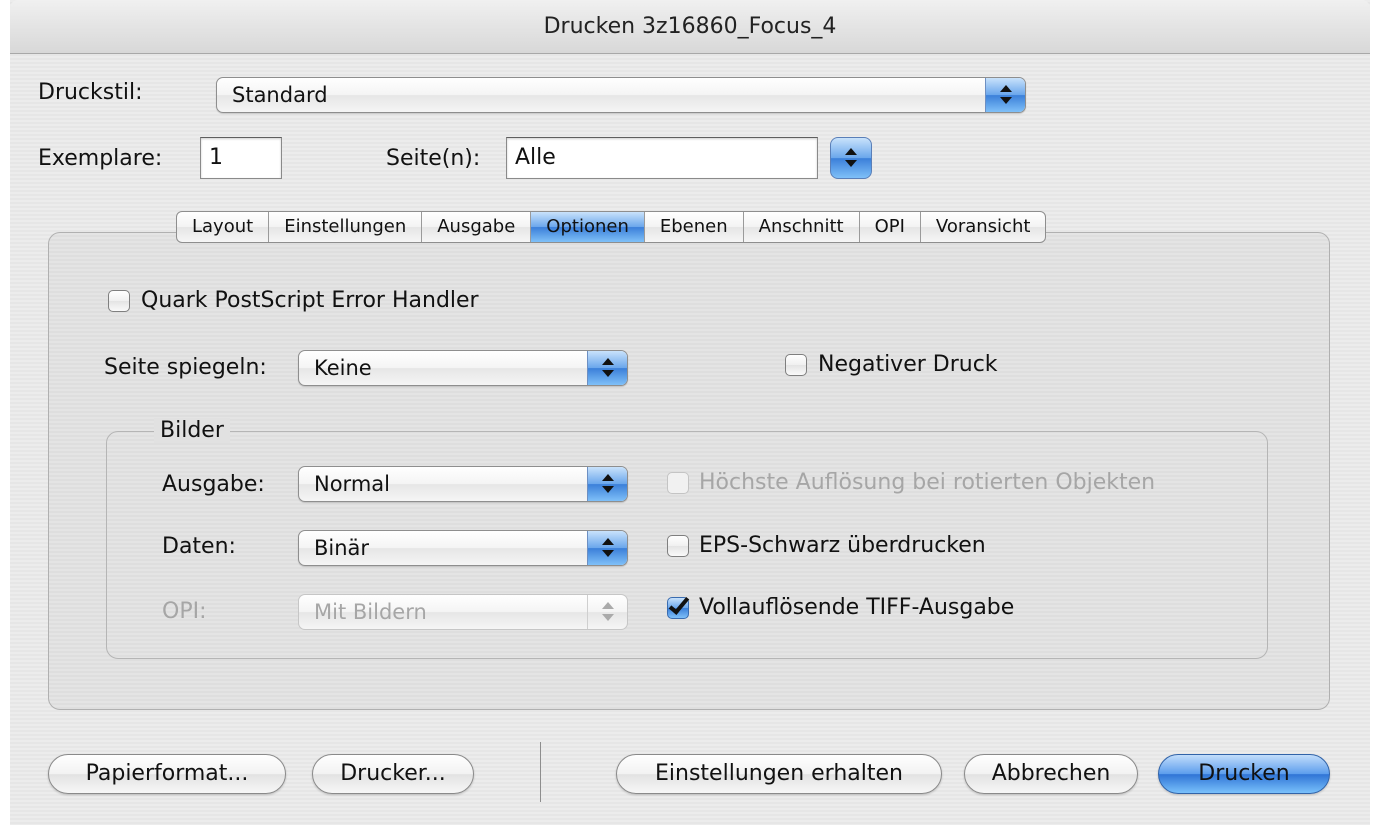 Image resolution: width=1375 pixels, height=825 pixels. What do you see at coordinates (192, 430) in the screenshot?
I see `bilder-legend: Bilder` at bounding box center [192, 430].